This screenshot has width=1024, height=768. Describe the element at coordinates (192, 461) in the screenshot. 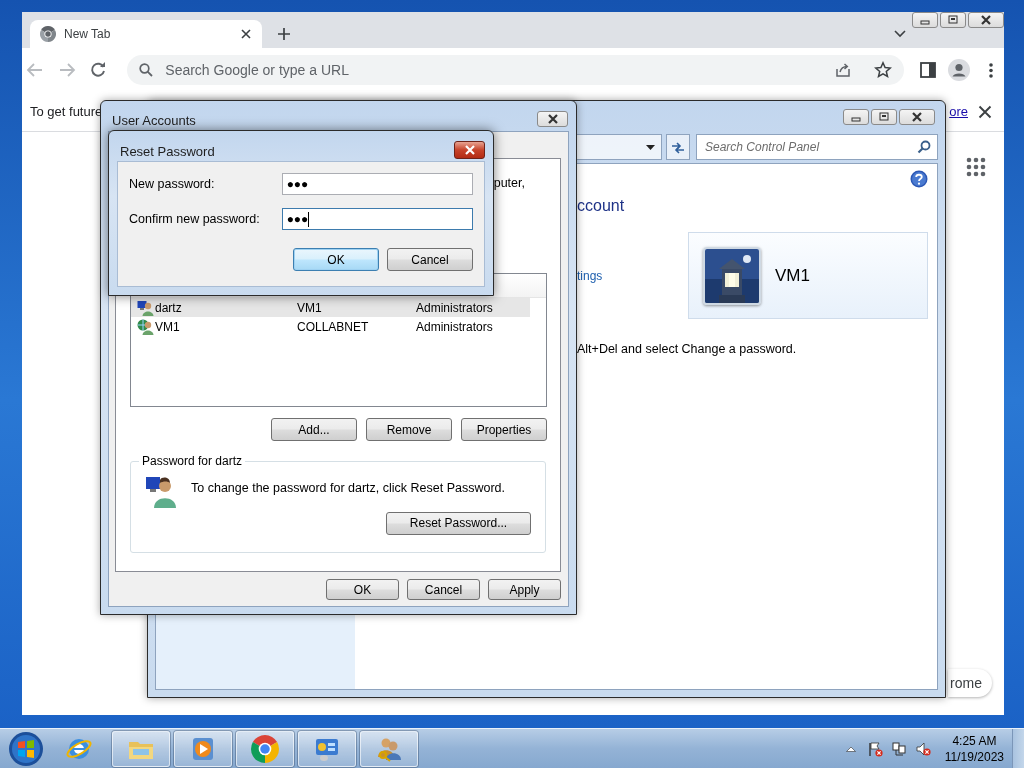

I see `group-title: Password for dartz` at that location.